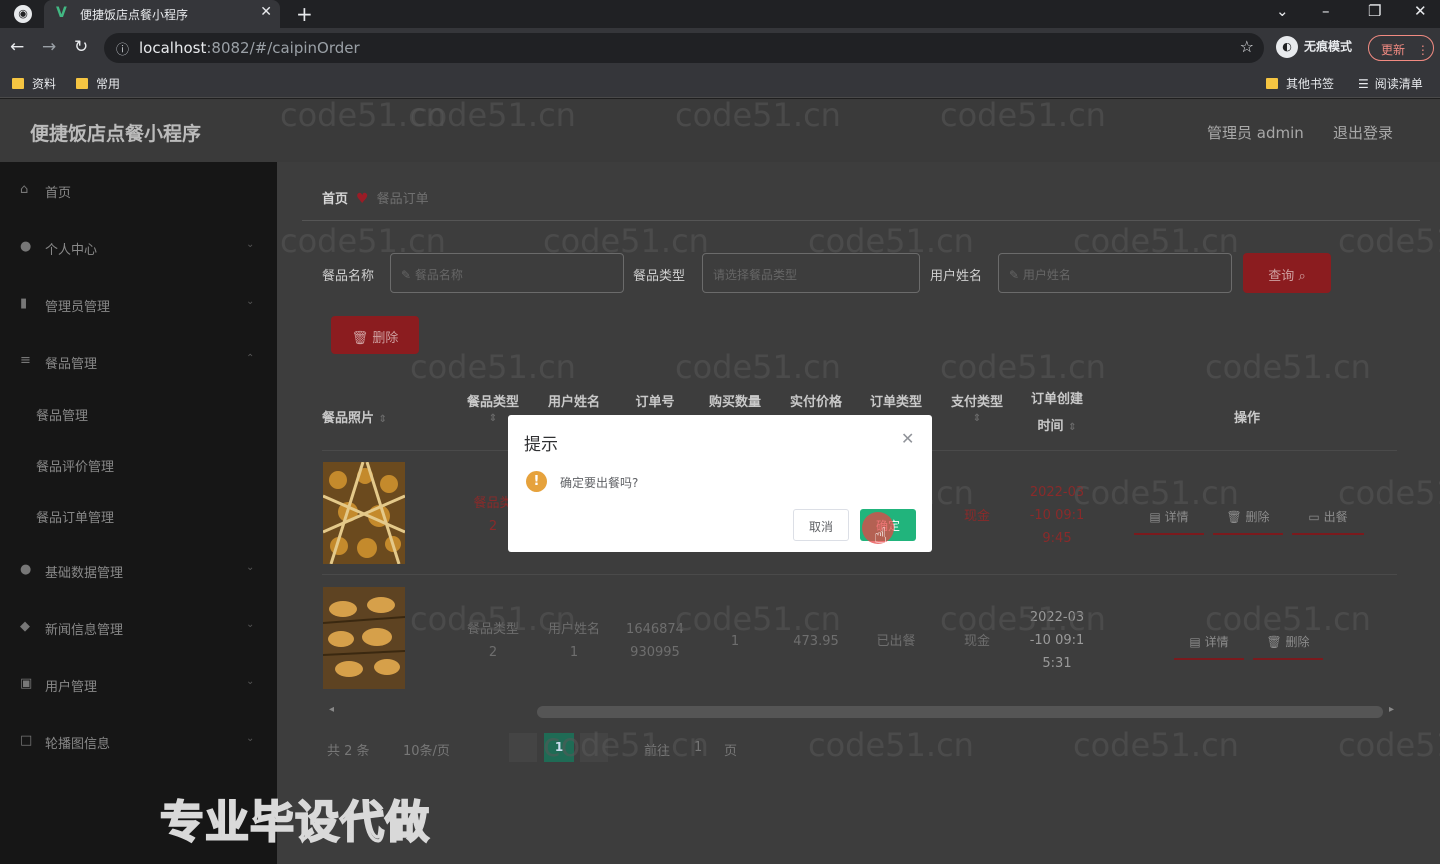 The width and height of the screenshot is (1440, 864). I want to click on query-button: 查询 ⌕, so click(1287, 273).